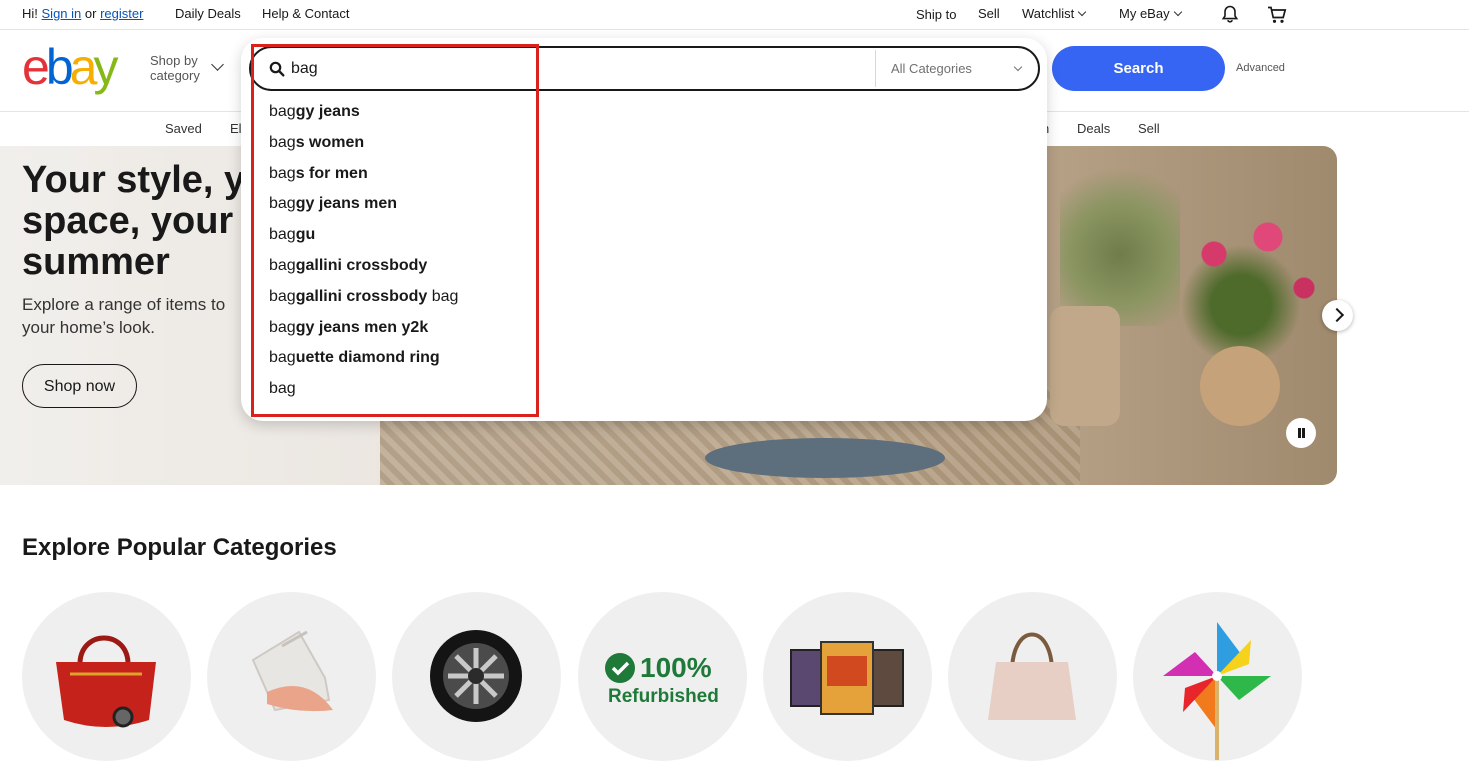 The image size is (1469, 771). I want to click on greeting-group: Hi! Sign in or register, so click(82, 13).